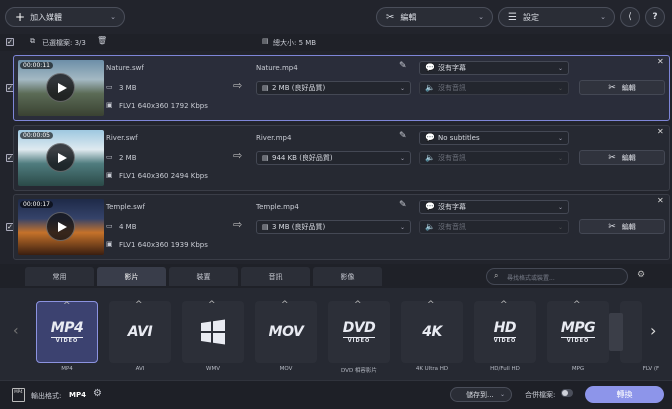 The height and width of the screenshot is (409, 672). What do you see at coordinates (452, 158) in the screenshot?
I see `audio-label: 沒有音訊` at bounding box center [452, 158].